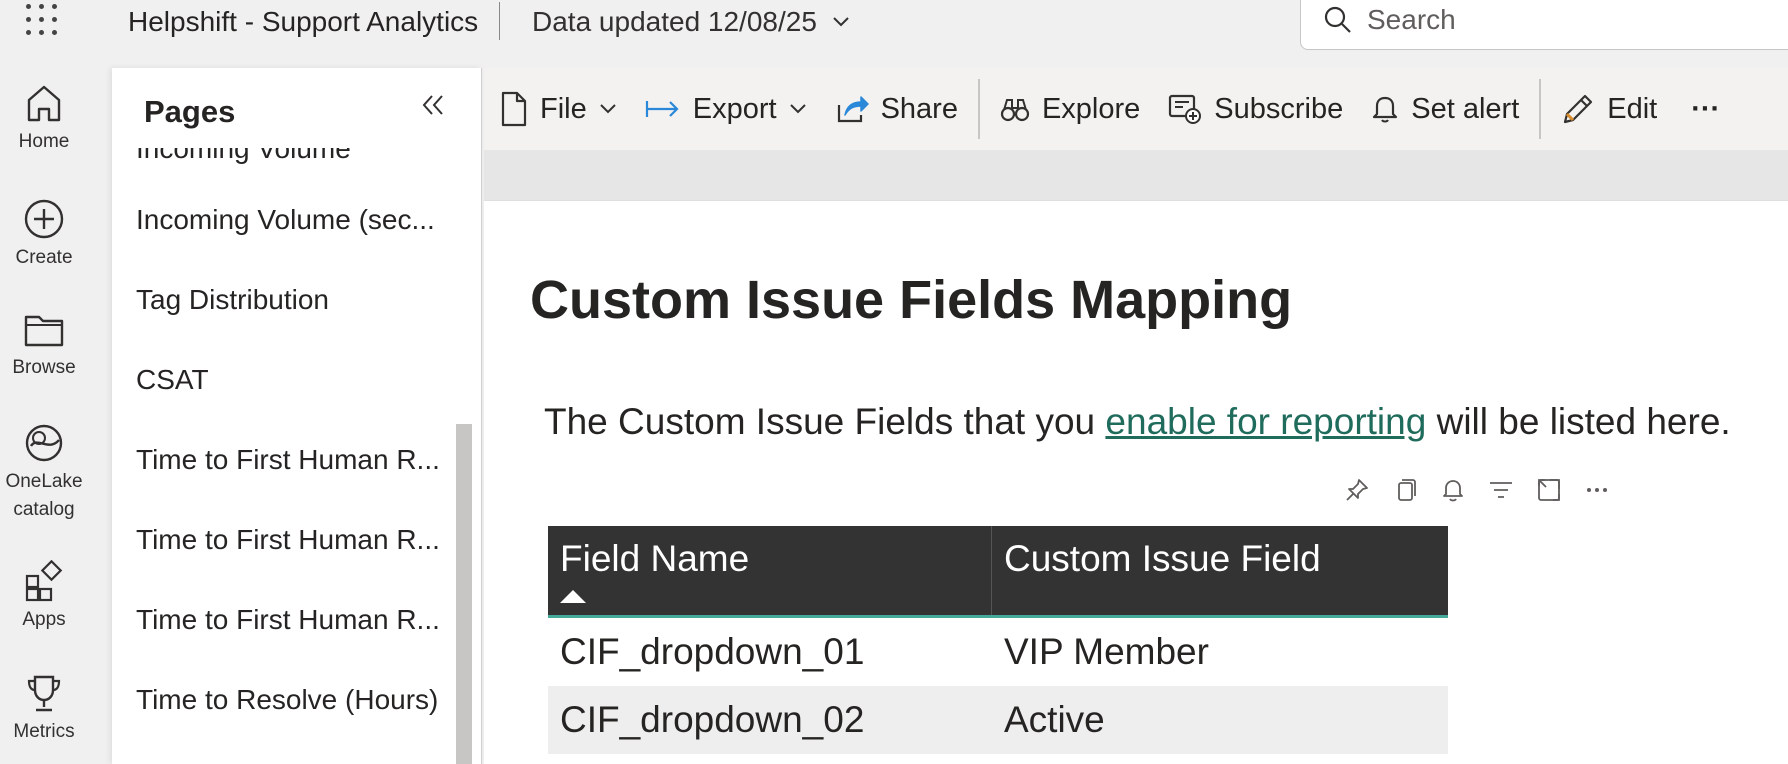 The height and width of the screenshot is (764, 1788). What do you see at coordinates (303, 22) in the screenshot?
I see `app-title: Helpshift - Support Analytics` at bounding box center [303, 22].